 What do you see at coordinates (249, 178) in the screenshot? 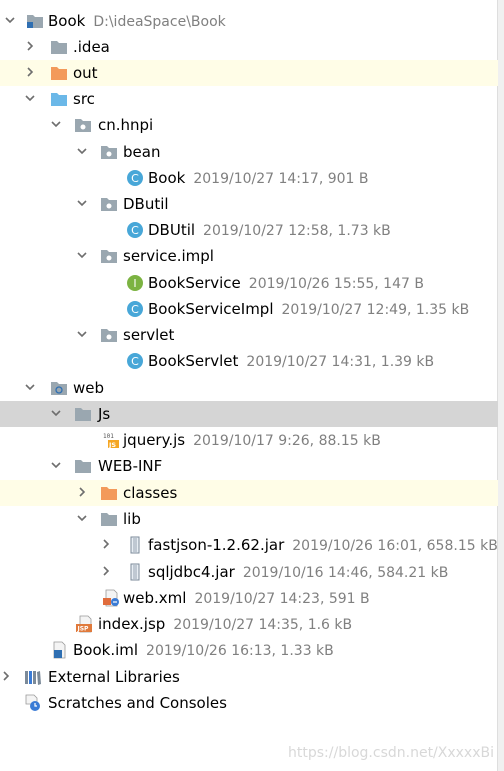
I see `tree-row-book-class: C Book 2019/10/27 14:17, 901 B` at bounding box center [249, 178].